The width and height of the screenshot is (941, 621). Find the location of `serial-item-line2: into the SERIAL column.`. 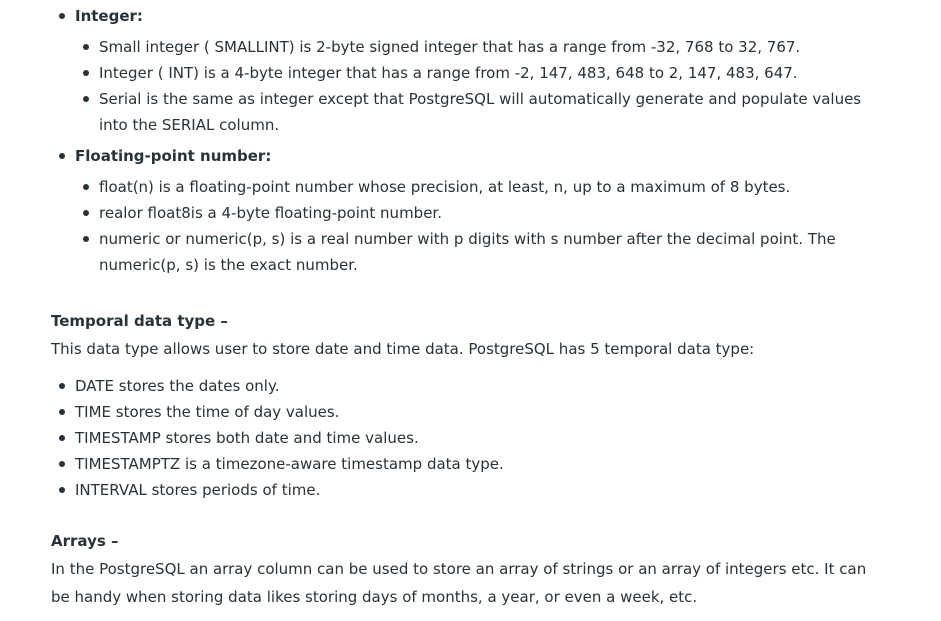

serial-item-line2: into the SERIAL column. is located at coordinates (189, 125).